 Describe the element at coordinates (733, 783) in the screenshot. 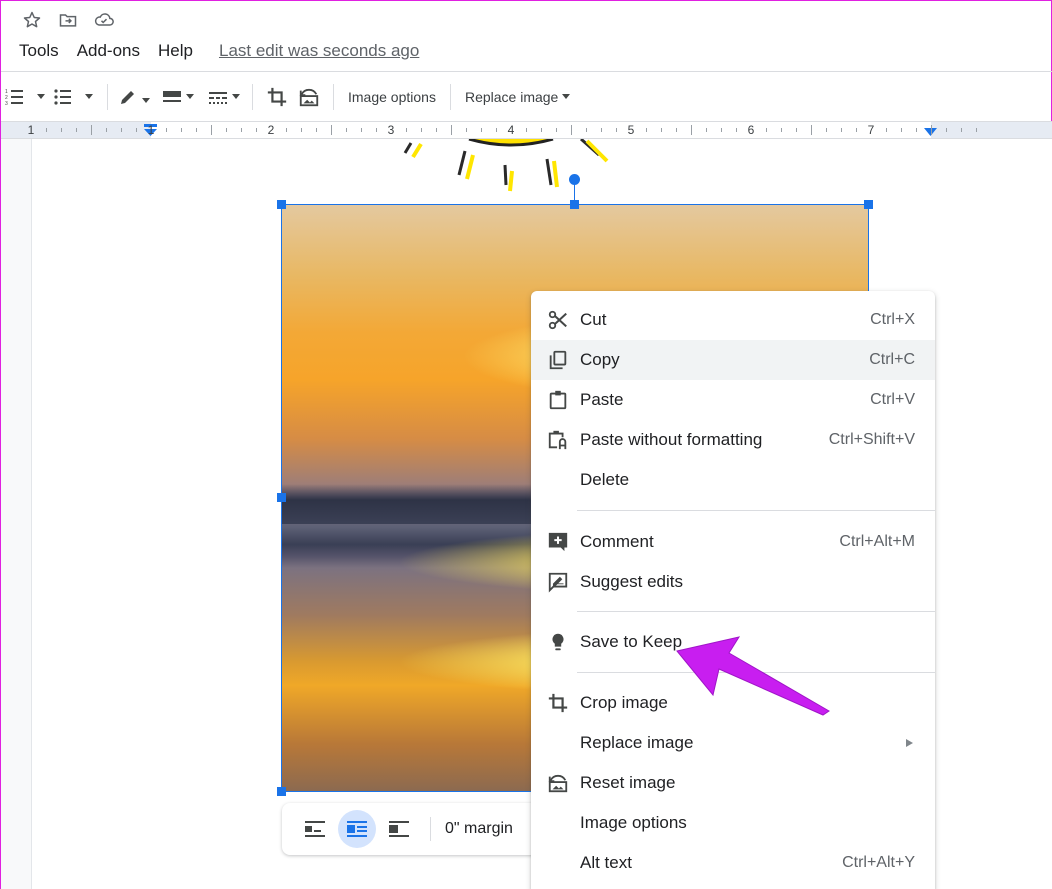

I see `menu-item-reset-image: Reset image` at that location.